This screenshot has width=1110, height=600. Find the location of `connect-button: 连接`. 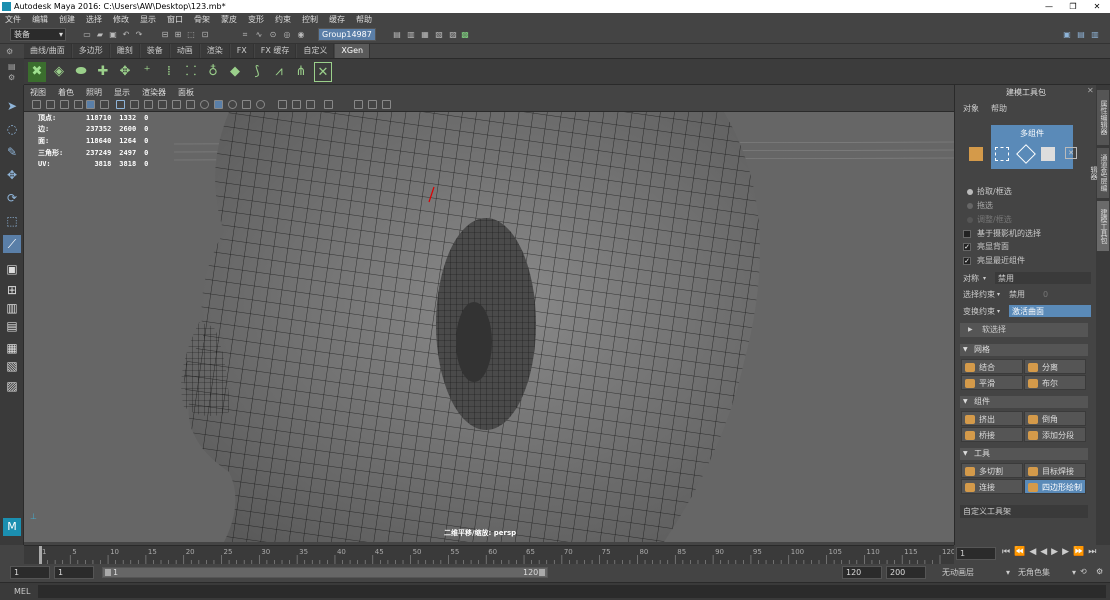

connect-button: 连接 is located at coordinates (992, 486).